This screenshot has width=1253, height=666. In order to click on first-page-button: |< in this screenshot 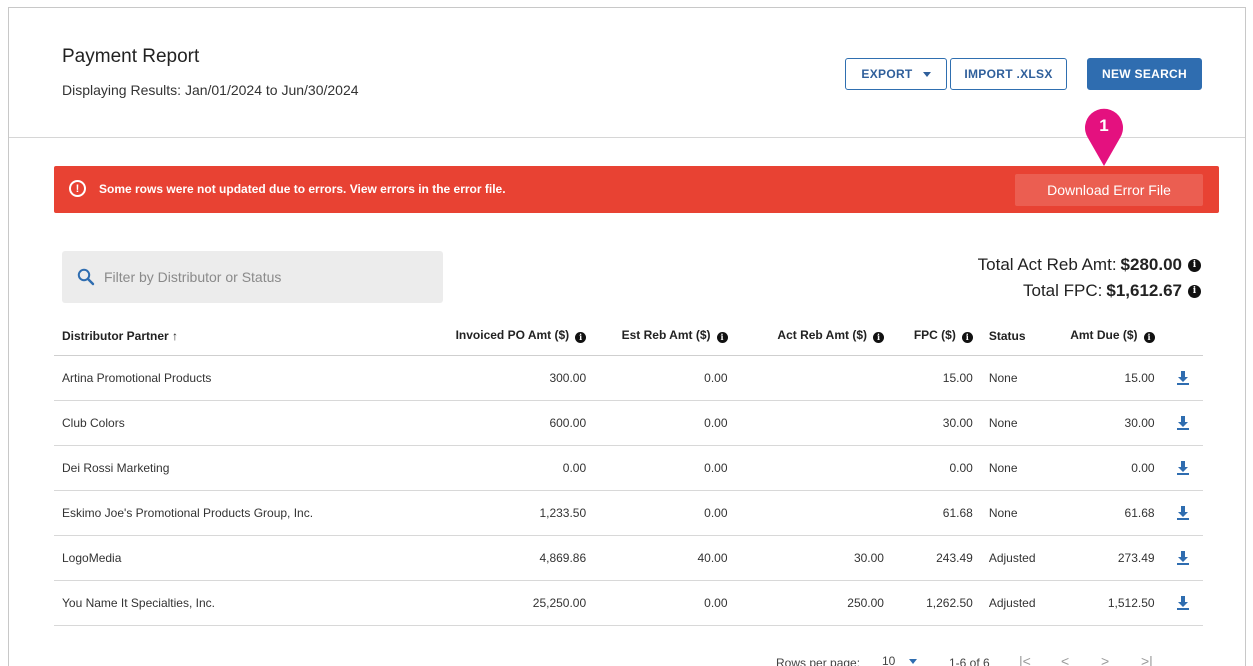, I will do `click(1025, 659)`.